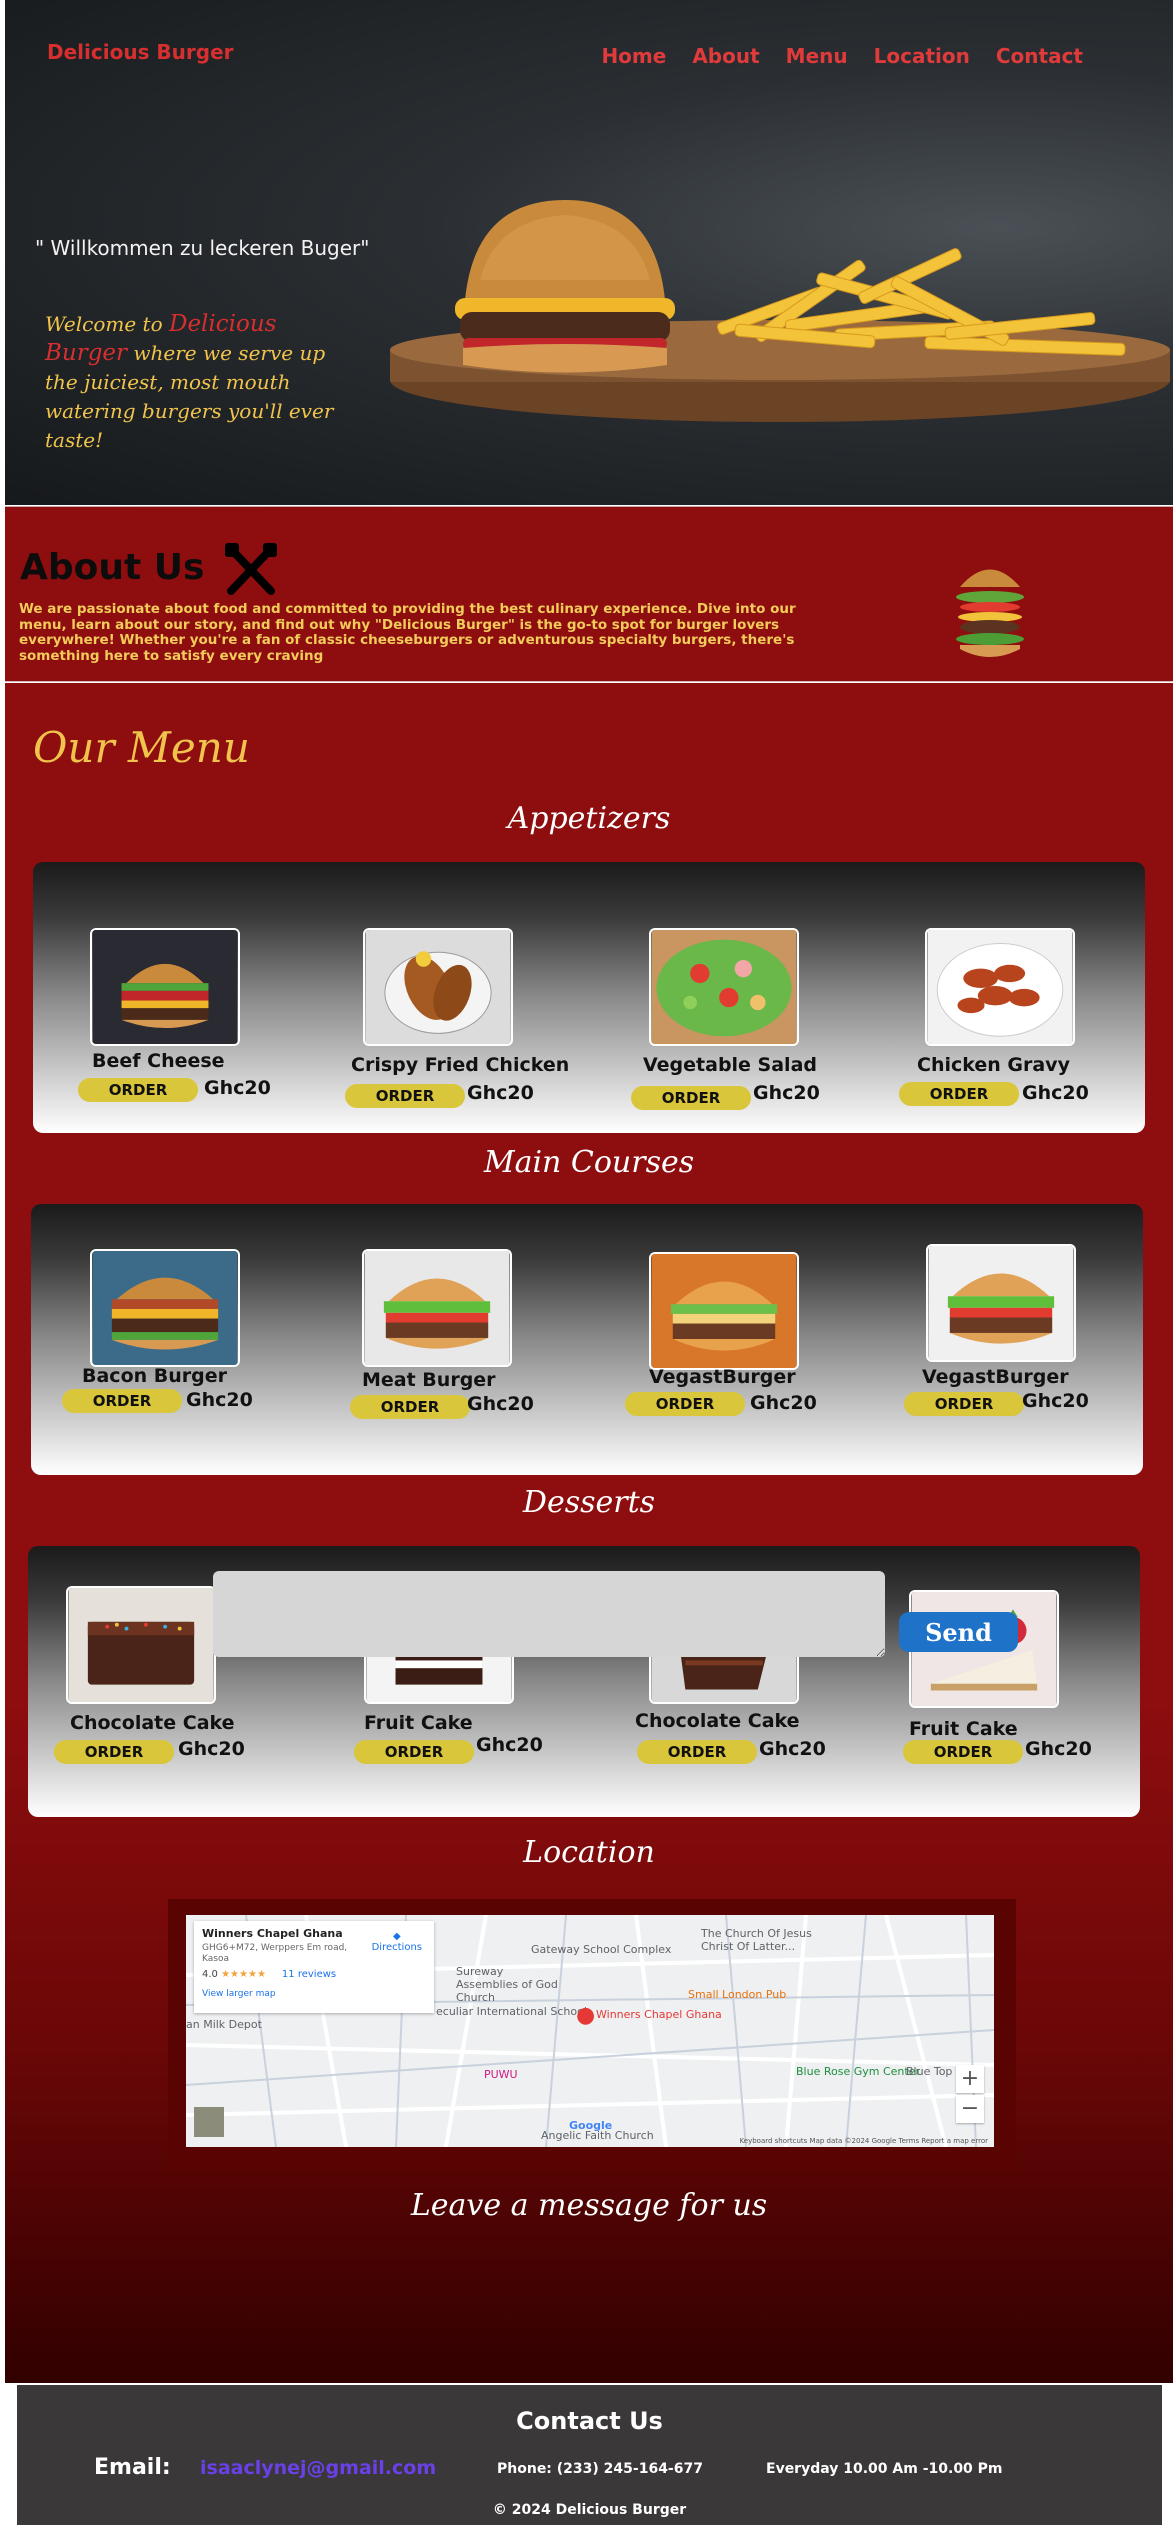  I want to click on star-icon: ★★★★★, so click(243, 1974).